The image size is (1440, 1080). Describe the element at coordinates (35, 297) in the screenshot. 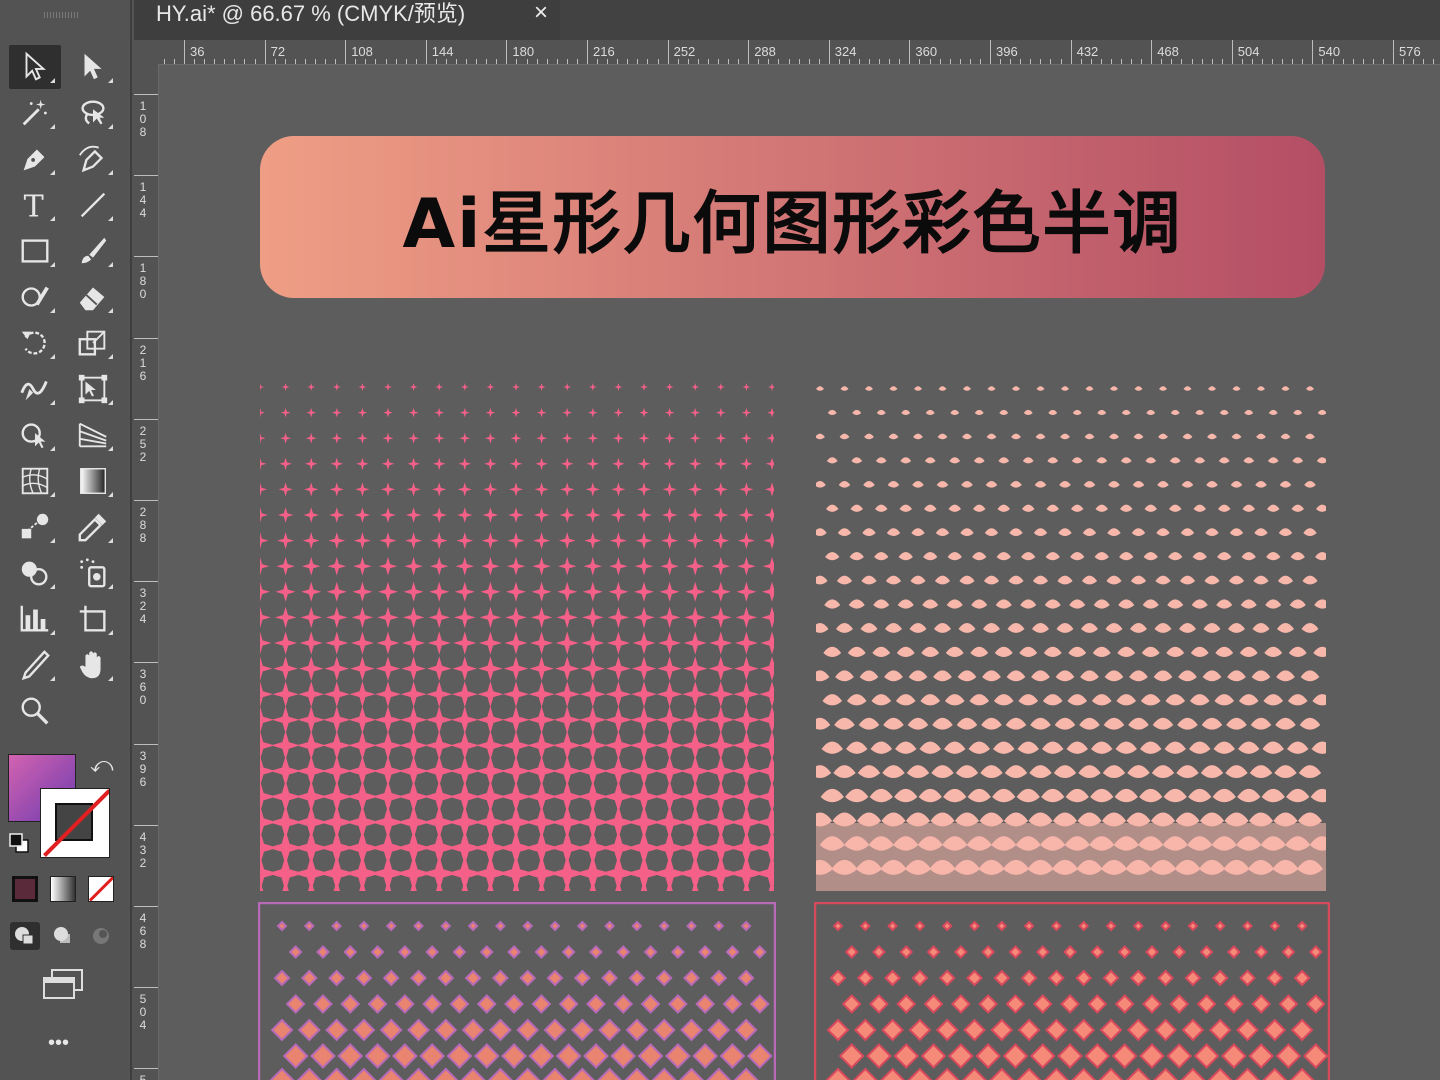

I see `shaper-tool` at that location.